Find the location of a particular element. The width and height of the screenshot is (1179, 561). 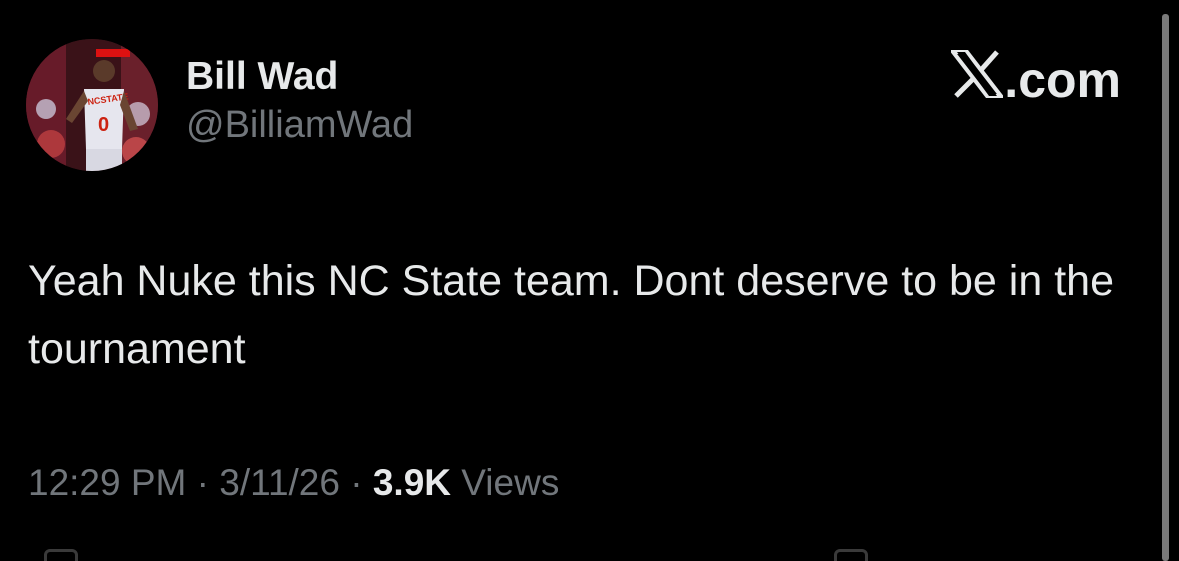

x-brand: .com is located at coordinates (1035, 80).